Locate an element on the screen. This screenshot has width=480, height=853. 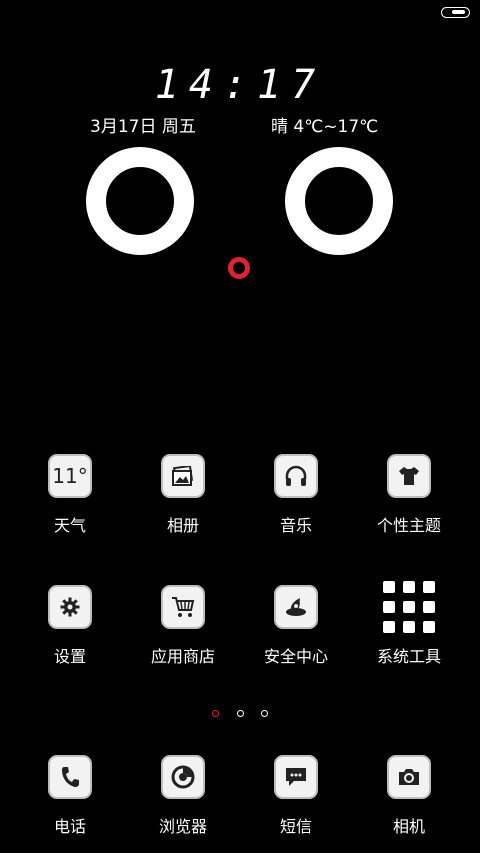
app-label: 设置 is located at coordinates (69, 656).